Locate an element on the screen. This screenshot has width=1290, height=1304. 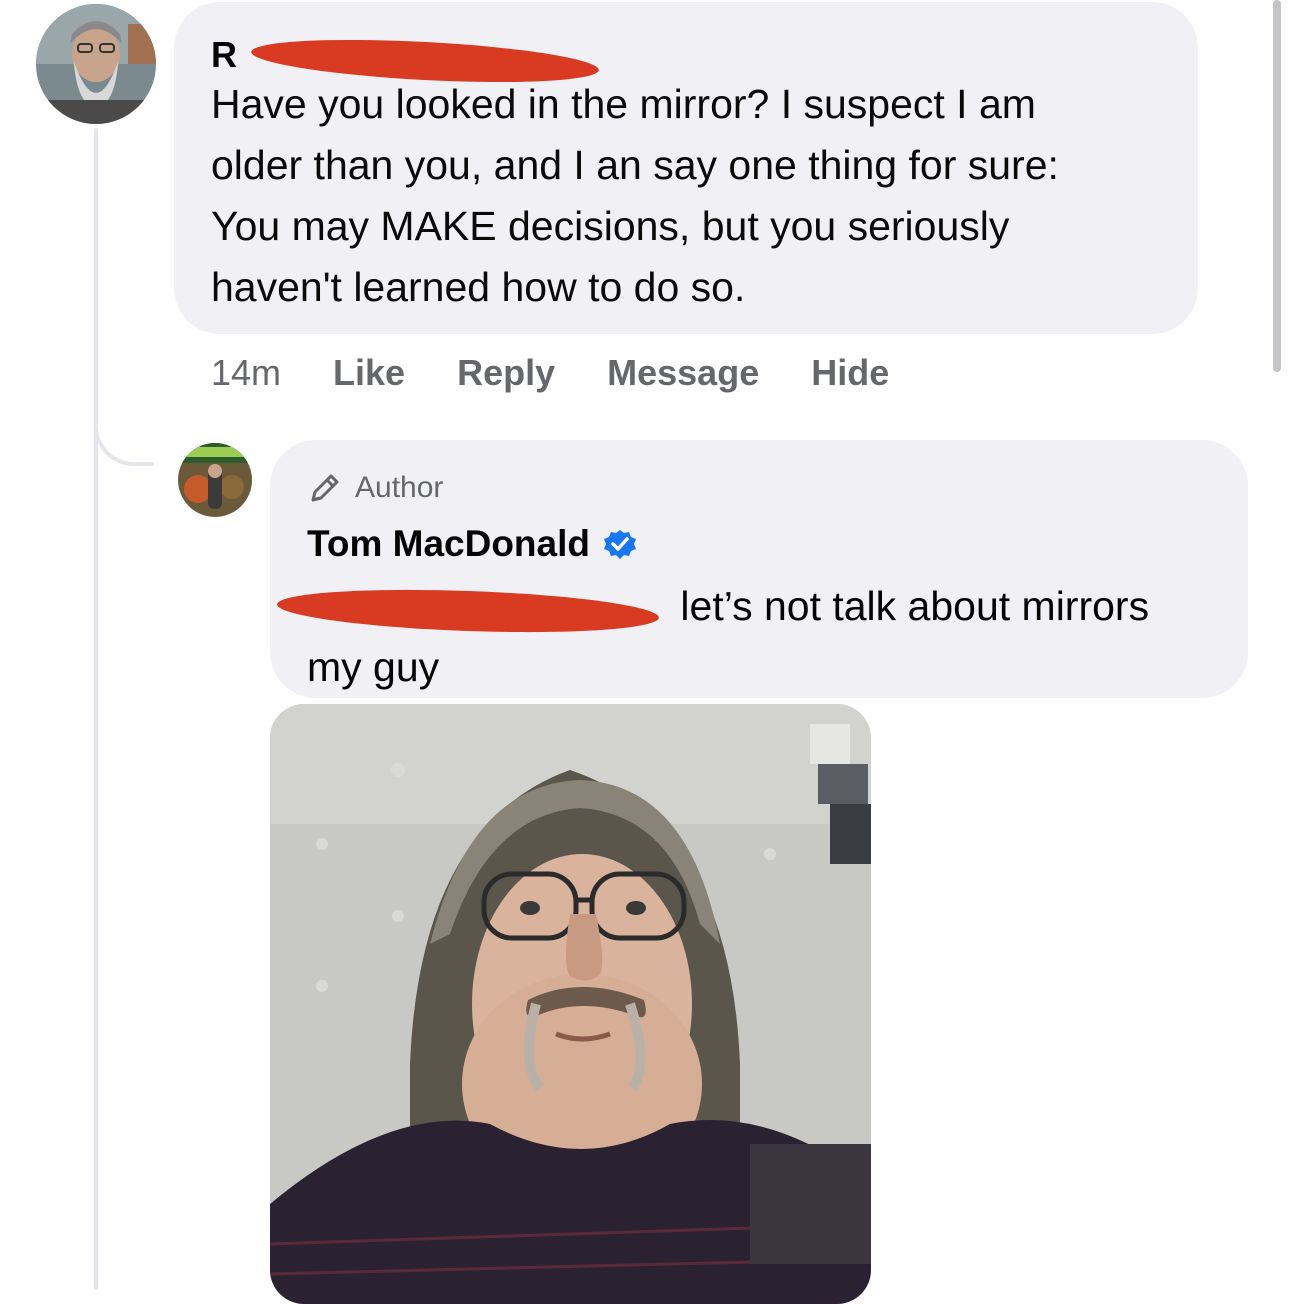
author-badge-label: Author is located at coordinates (399, 487).